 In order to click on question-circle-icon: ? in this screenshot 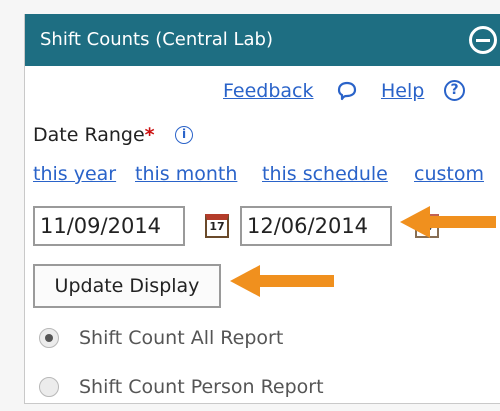, I will do `click(454, 90)`.